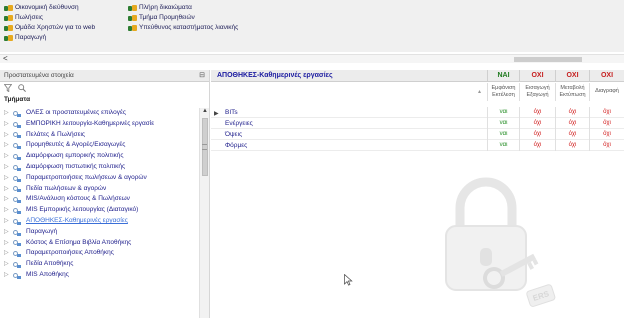 This screenshot has width=624, height=318. I want to click on tree-vertical-scrollbar: ▲, so click(204, 213).